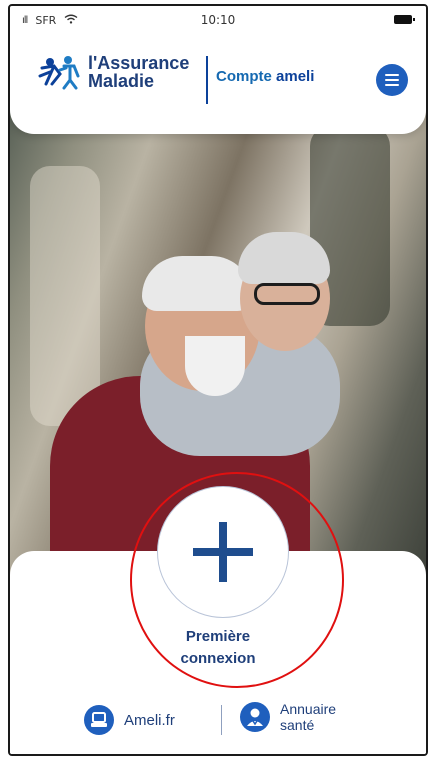  What do you see at coordinates (207, 80) in the screenshot?
I see `header-divider` at bounding box center [207, 80].